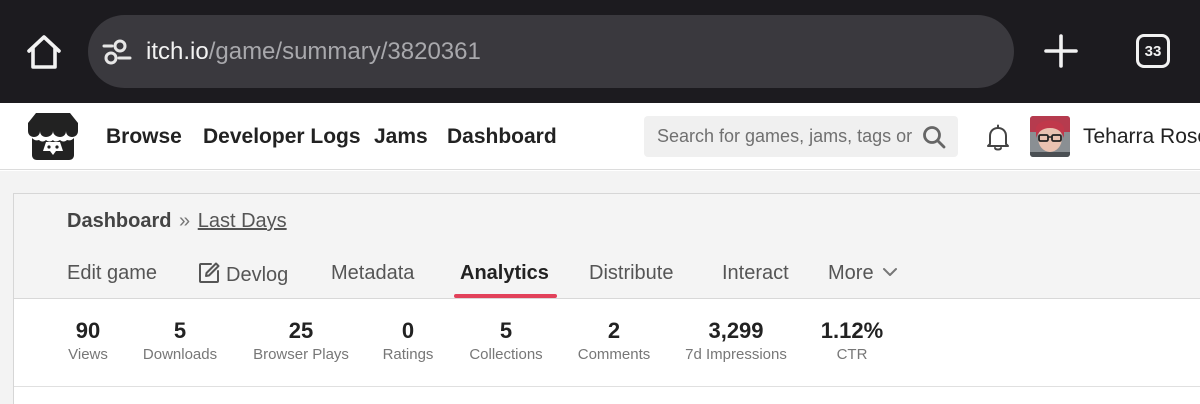 This screenshot has height=404, width=1200. I want to click on site-settings-icon, so click(117, 52).